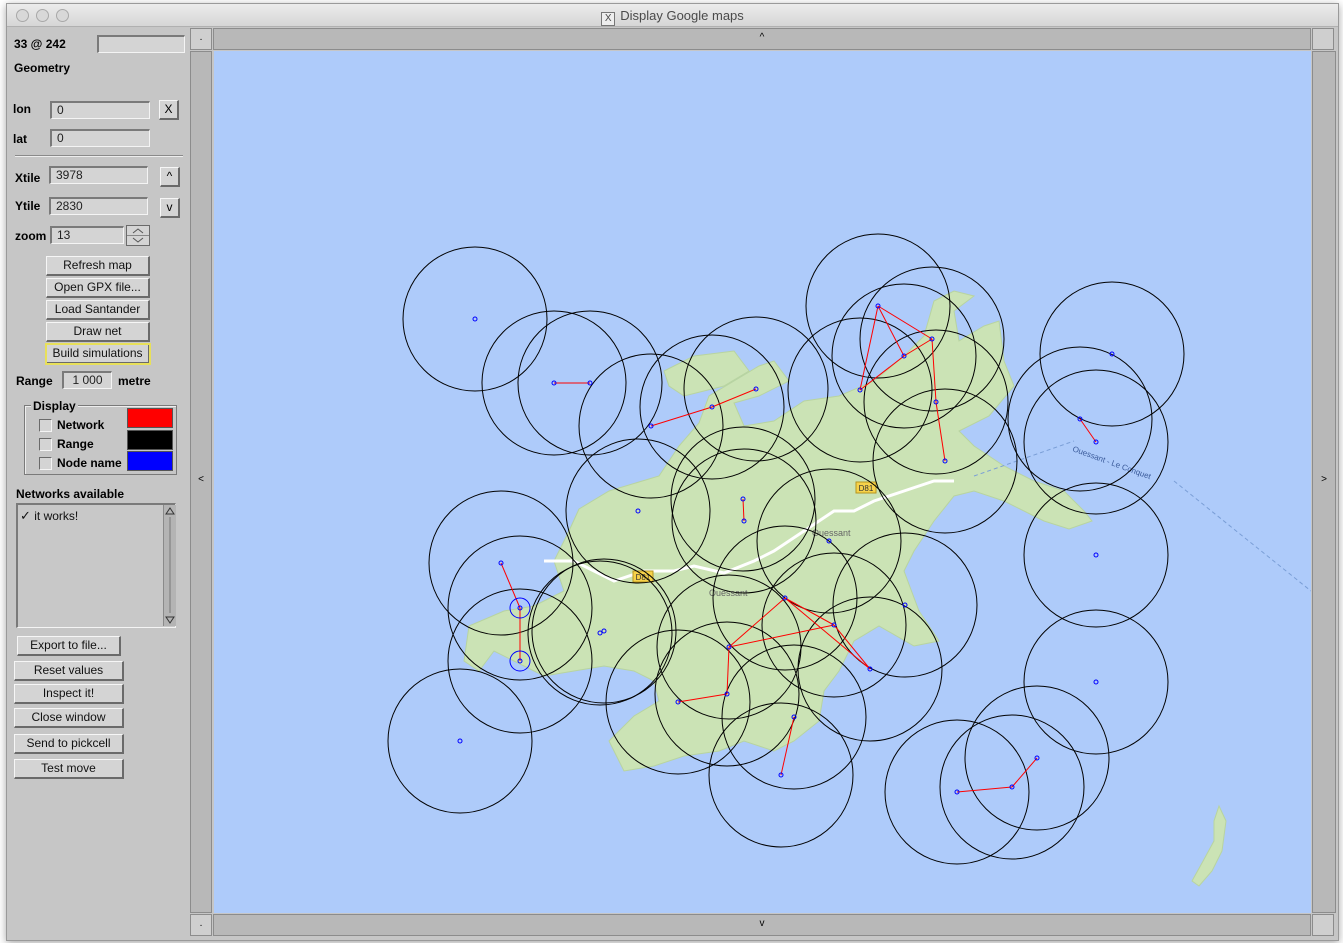  I want to click on reset-values-button: Reset values, so click(69, 671).